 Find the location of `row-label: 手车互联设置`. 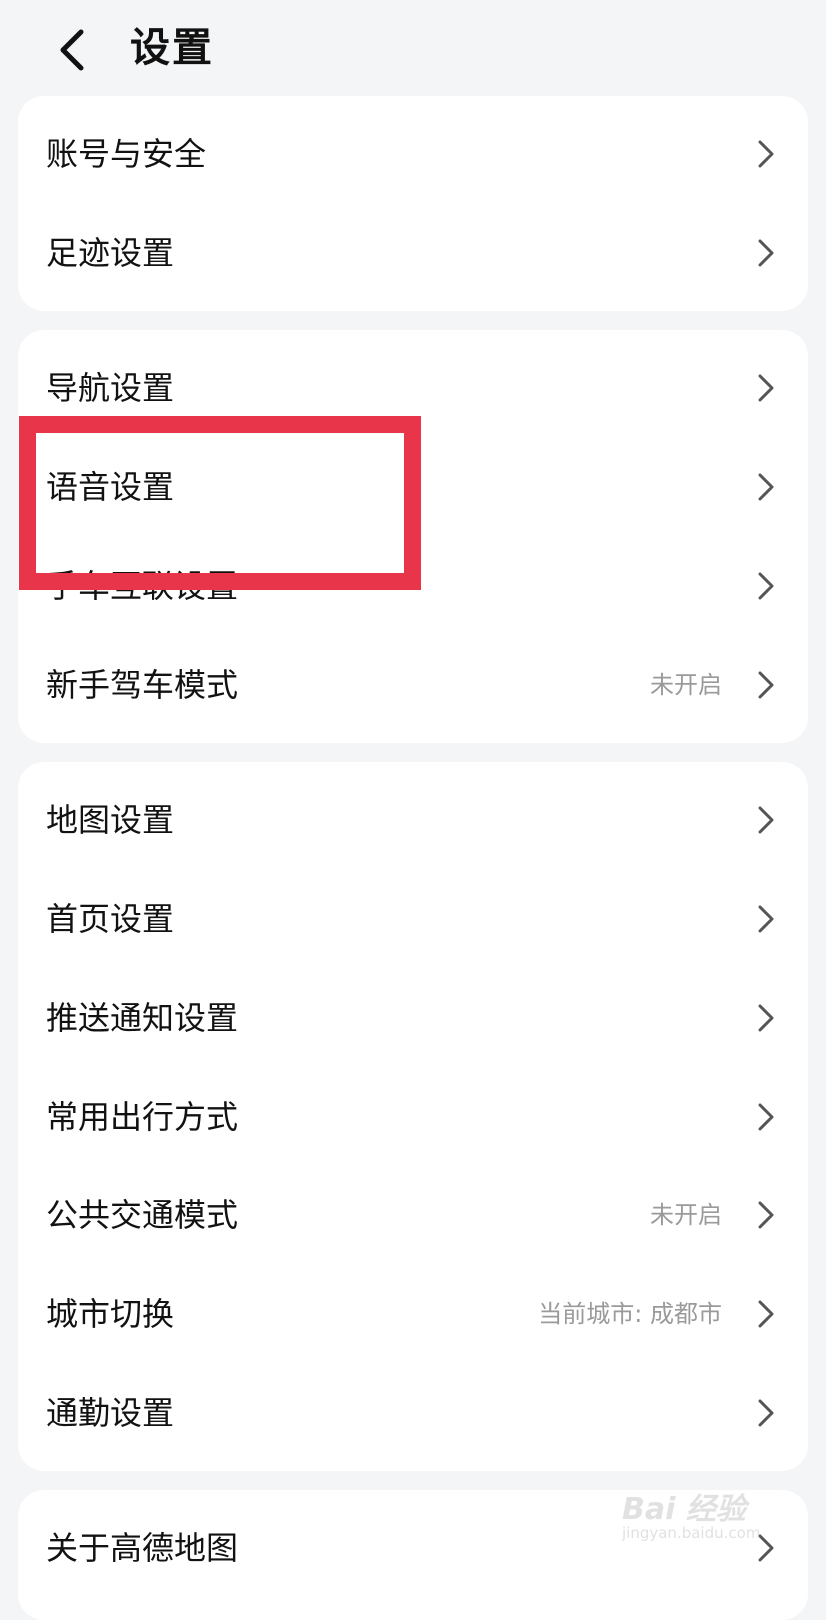

row-label: 手车互联设置 is located at coordinates (142, 586).